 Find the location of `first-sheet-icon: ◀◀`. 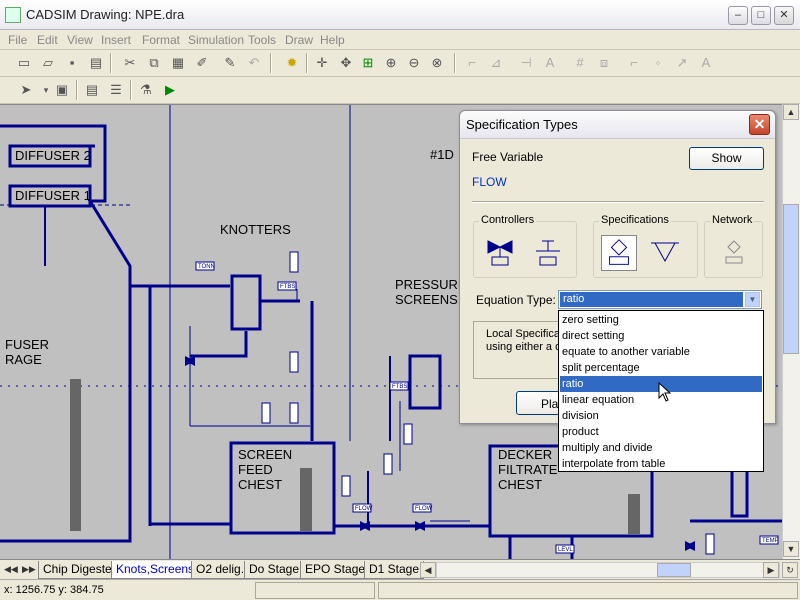

first-sheet-icon: ◀◀ is located at coordinates (11, 570).